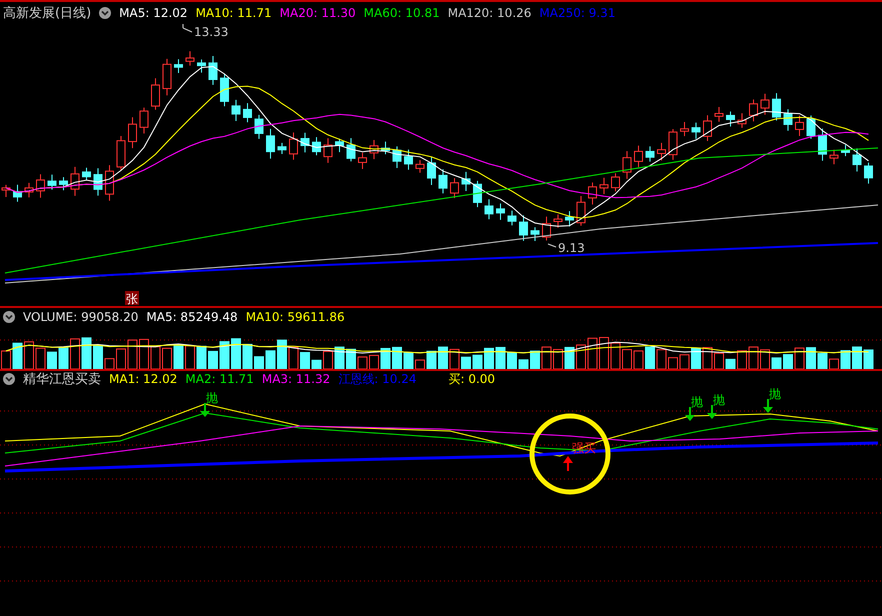 Image resolution: width=882 pixels, height=616 pixels. Describe the element at coordinates (234, 13) in the screenshot. I see `indicator-value: MA10: 11.71` at that location.